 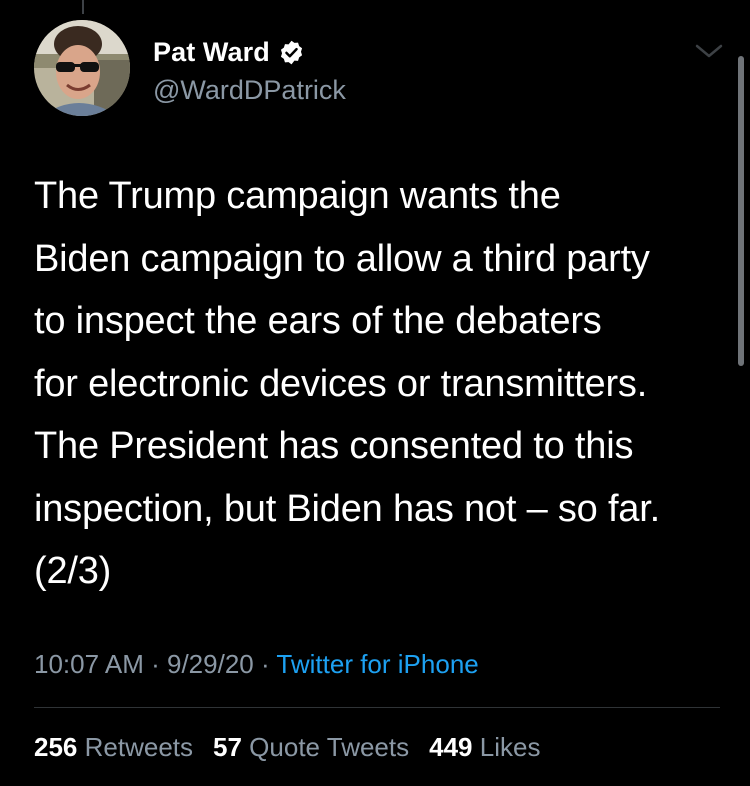 I want to click on retweets-label: Retweets, so click(x=139, y=747).